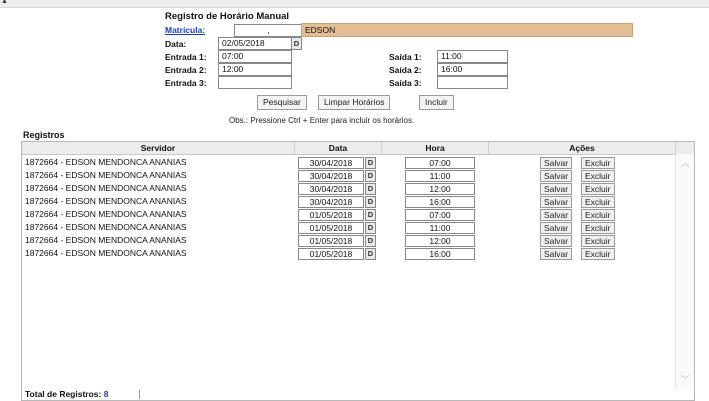  What do you see at coordinates (684, 271) in the screenshot?
I see `table-scrollbar: ︿ ﹀` at bounding box center [684, 271].